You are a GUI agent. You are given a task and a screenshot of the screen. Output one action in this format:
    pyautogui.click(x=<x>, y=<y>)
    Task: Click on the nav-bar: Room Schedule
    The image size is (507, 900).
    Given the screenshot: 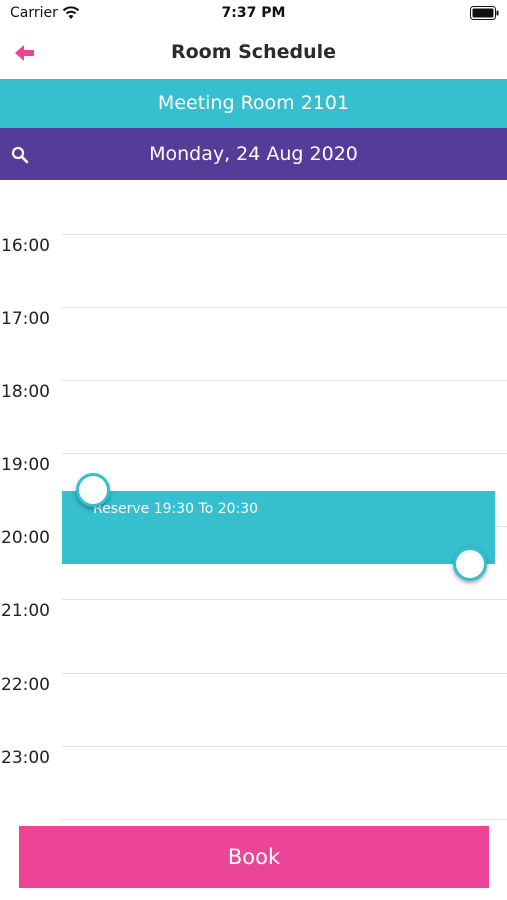 What is the action you would take?
    pyautogui.click(x=253, y=53)
    